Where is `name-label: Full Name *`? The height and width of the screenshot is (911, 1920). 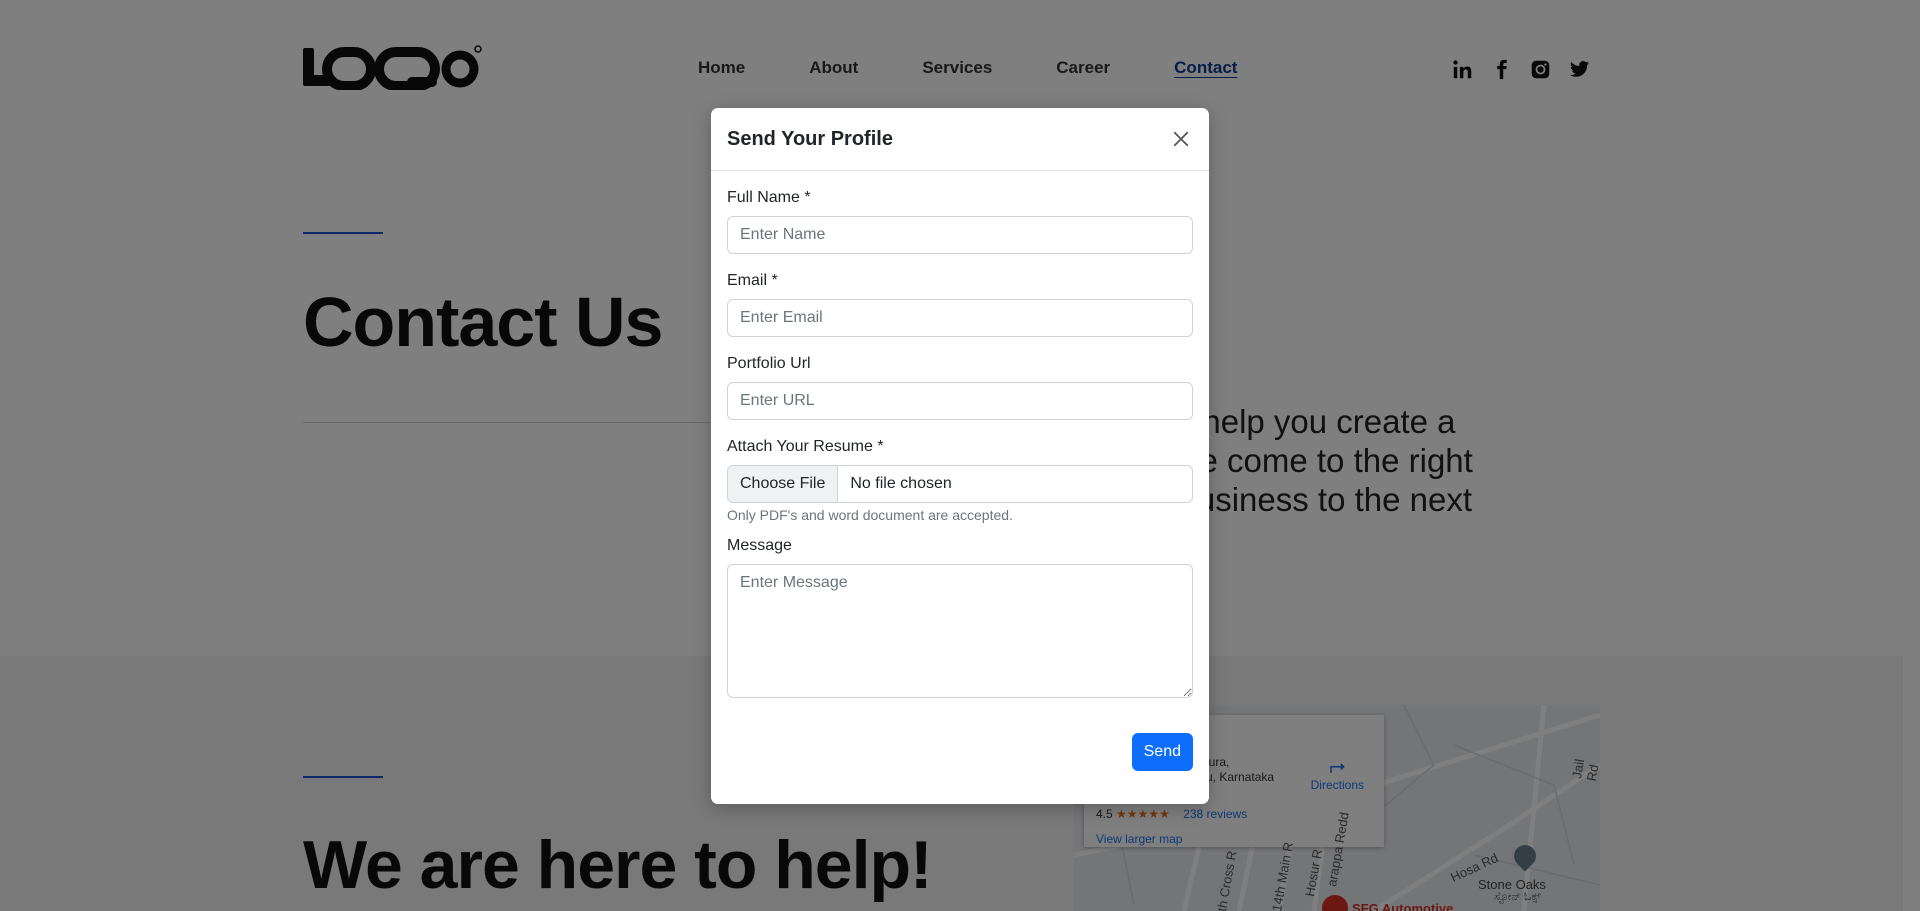
name-label: Full Name * is located at coordinates (769, 197).